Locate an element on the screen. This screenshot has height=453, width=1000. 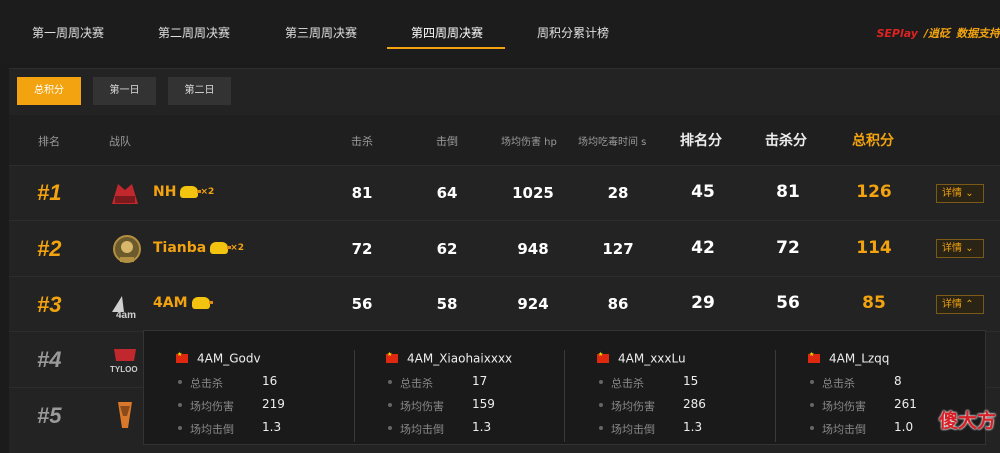
stat-value: 261 is located at coordinates (905, 404).